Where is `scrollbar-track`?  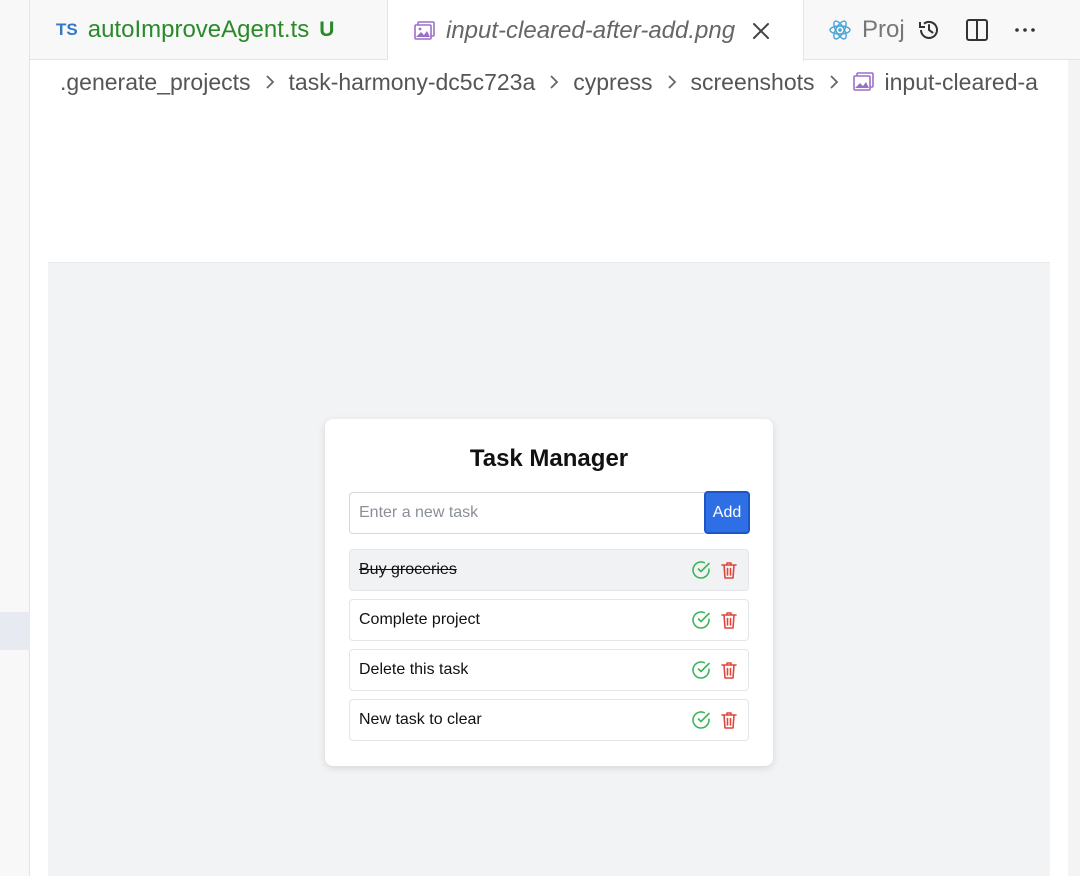
scrollbar-track is located at coordinates (1074, 468).